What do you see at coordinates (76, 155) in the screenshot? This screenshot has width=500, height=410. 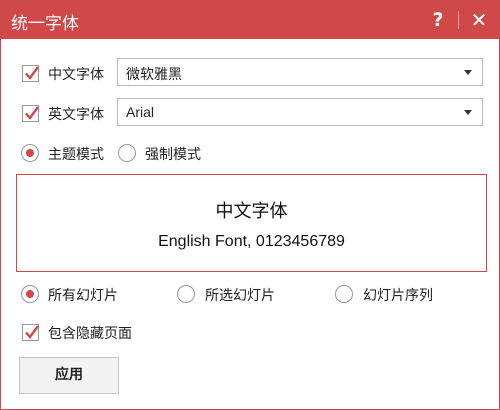 I see `theme-mode-label: 主题模式` at bounding box center [76, 155].